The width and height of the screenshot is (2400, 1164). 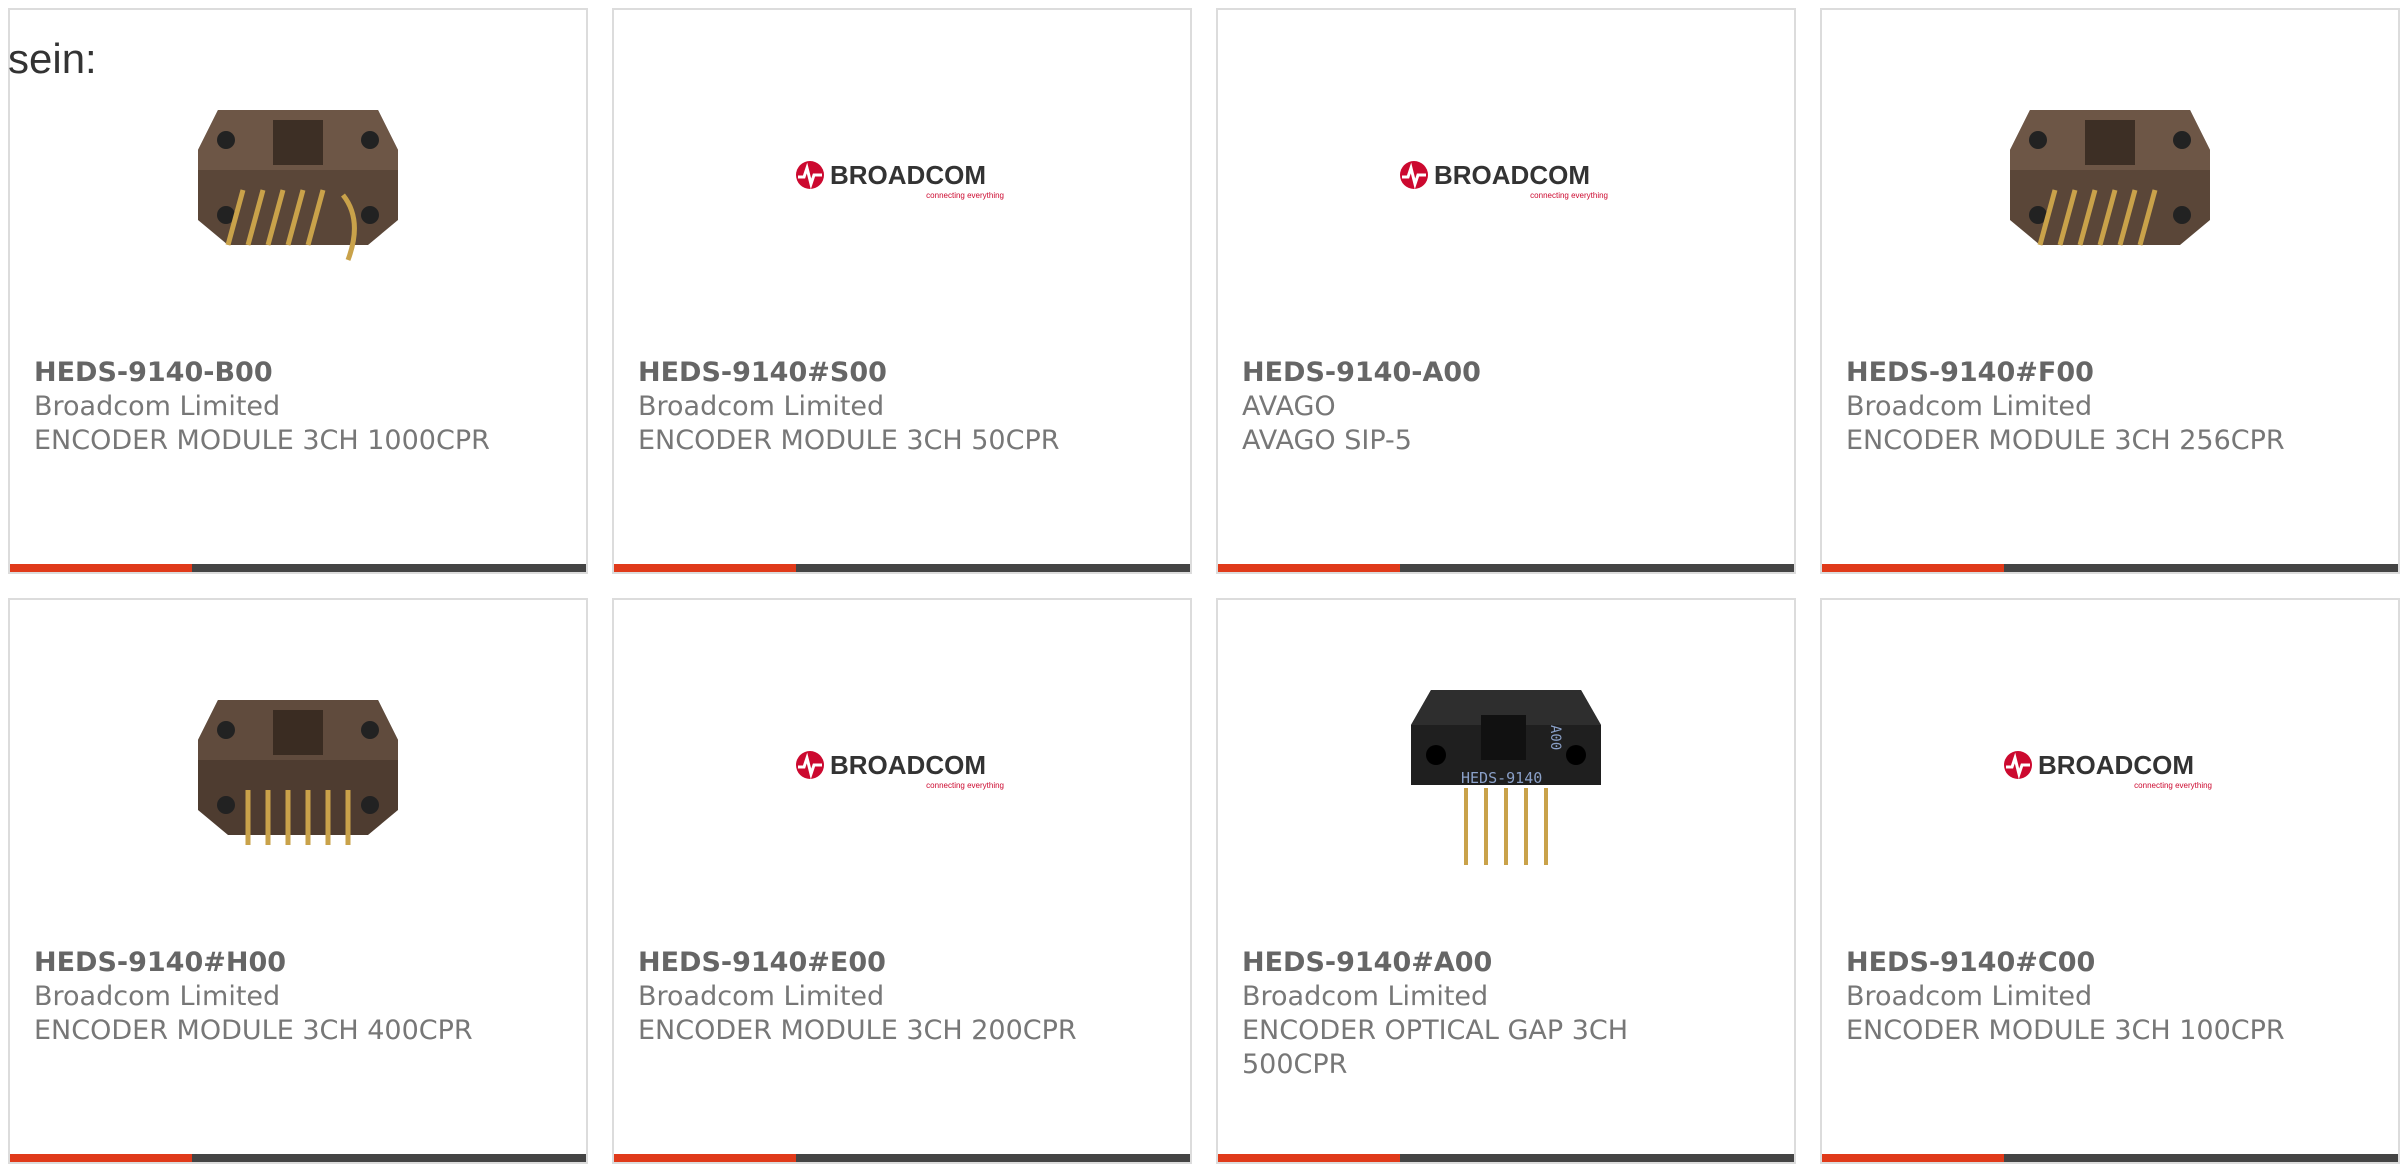 What do you see at coordinates (1327, 440) in the screenshot?
I see `description: AVAGO SIP-5` at bounding box center [1327, 440].